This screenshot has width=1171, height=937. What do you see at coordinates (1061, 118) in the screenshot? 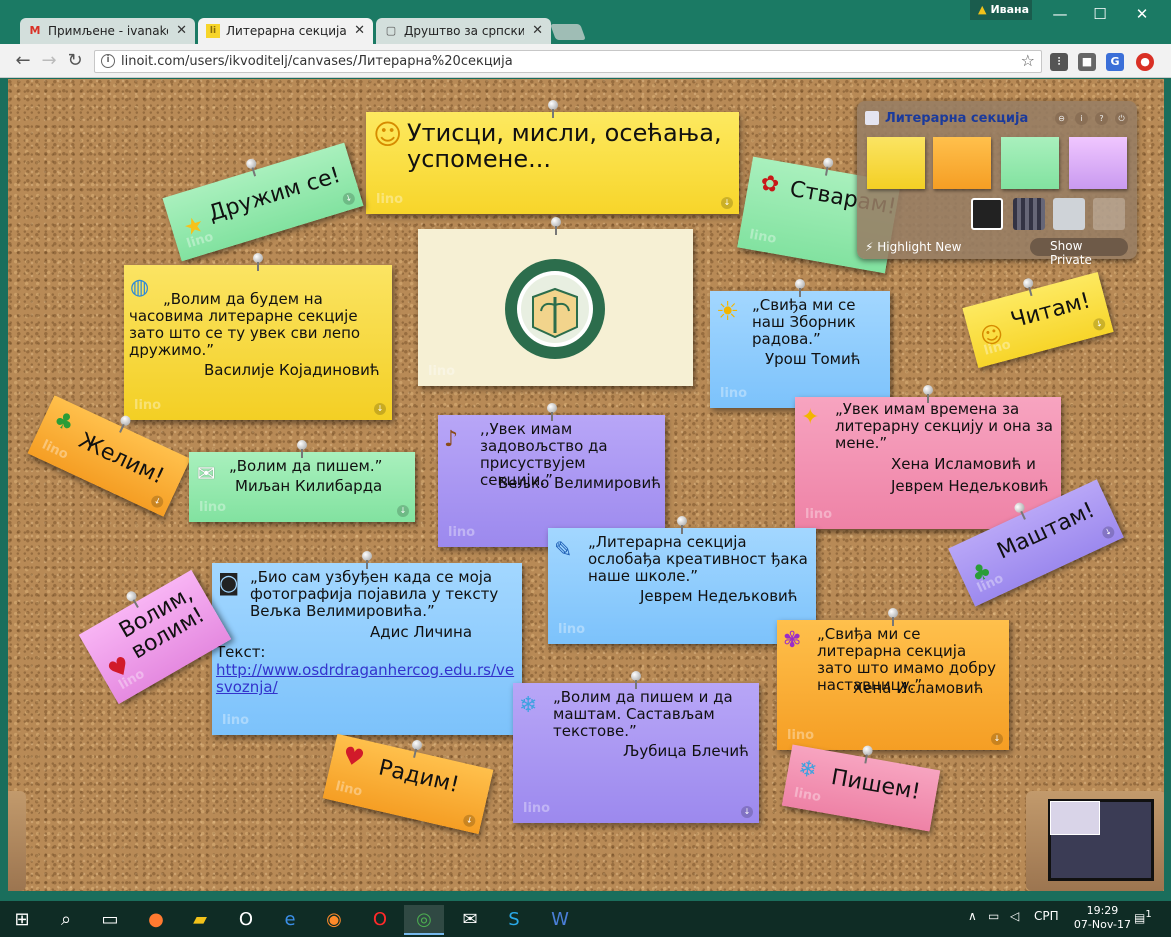
I see `zoom-out-icon: ⊖` at bounding box center [1061, 118].